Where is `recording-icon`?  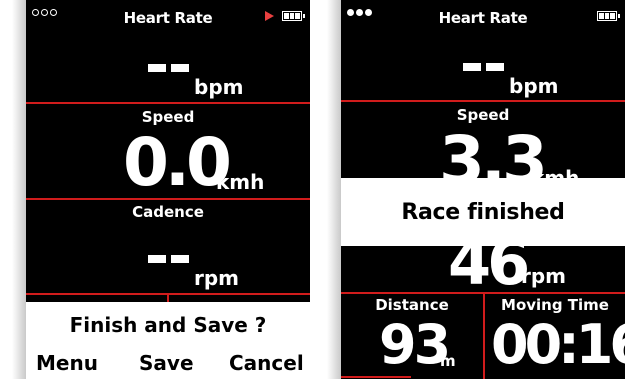
recording-icon is located at coordinates (269, 16).